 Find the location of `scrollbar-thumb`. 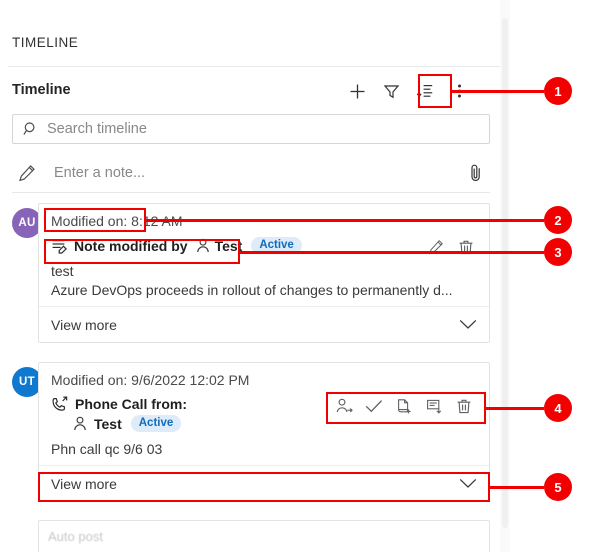

scrollbar-thumb is located at coordinates (505, 273).